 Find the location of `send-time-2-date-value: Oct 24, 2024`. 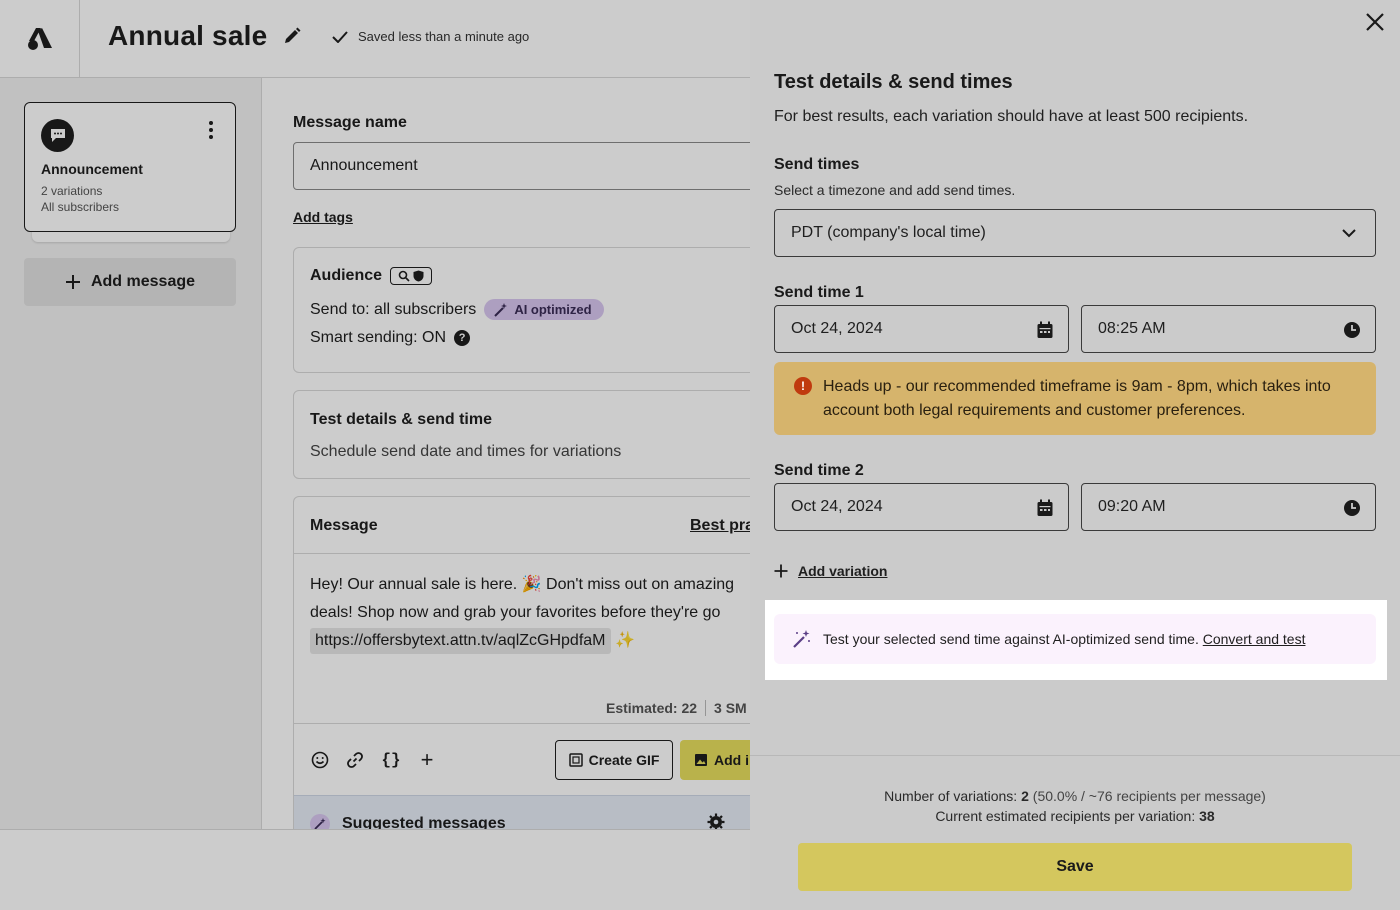

send-time-2-date-value: Oct 24, 2024 is located at coordinates (837, 506).